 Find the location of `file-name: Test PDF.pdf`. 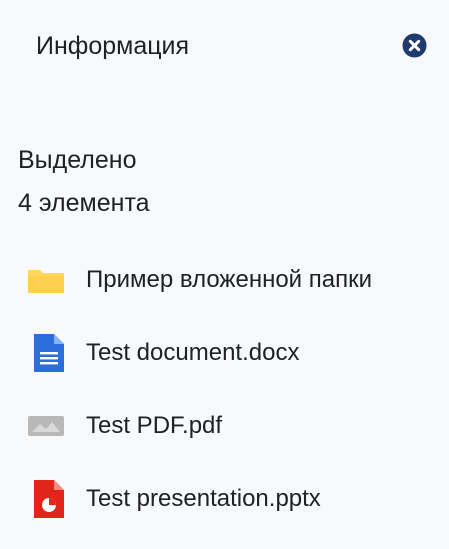

file-name: Test PDF.pdf is located at coordinates (154, 425).